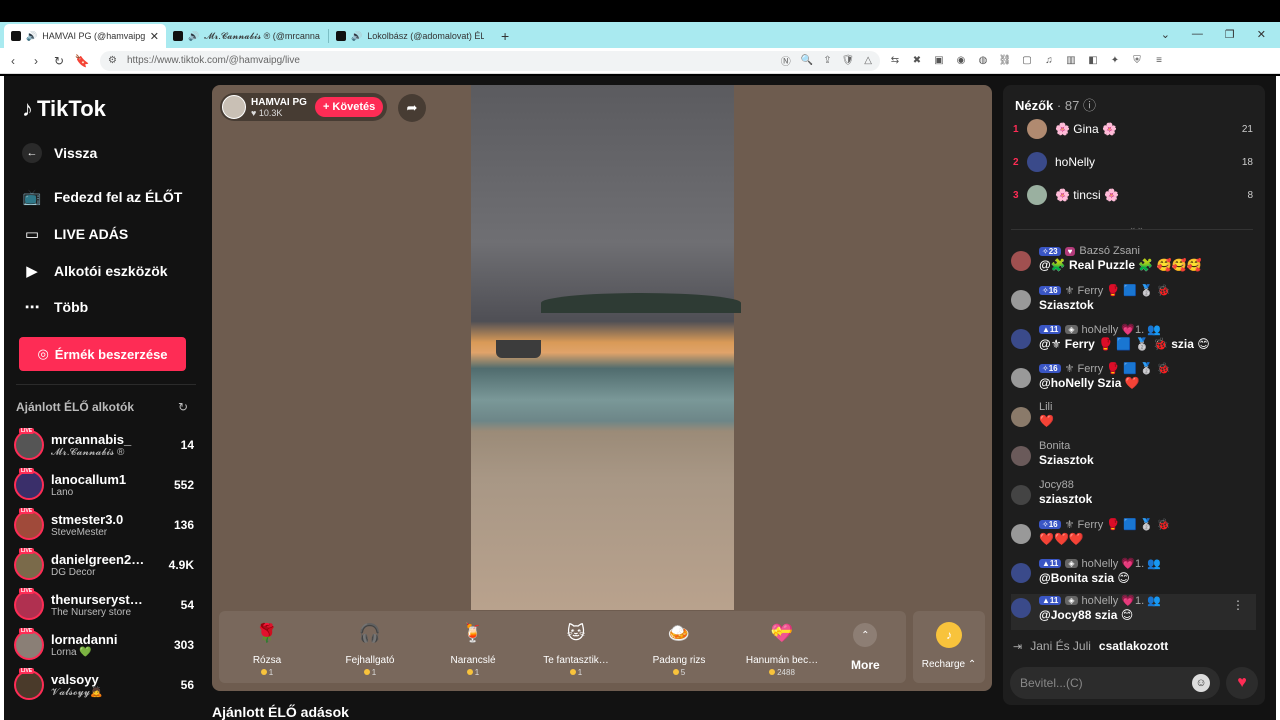 The width and height of the screenshot is (1280, 720). I want to click on creator-item: LIVE lornadanni Lorna 💚 303, so click(104, 645).